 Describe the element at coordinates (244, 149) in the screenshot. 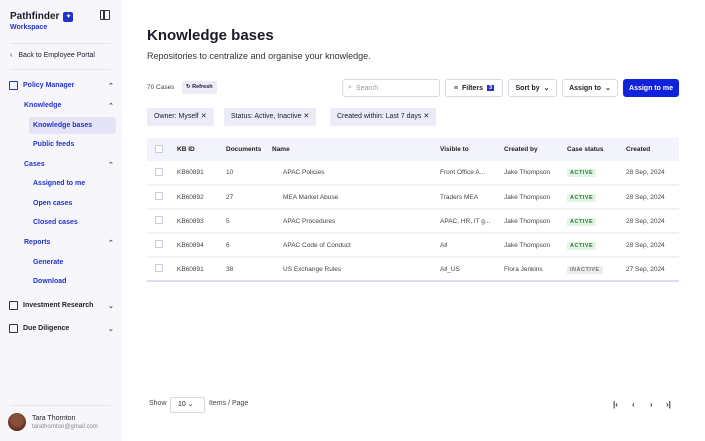

I see `column-header: Documents` at that location.